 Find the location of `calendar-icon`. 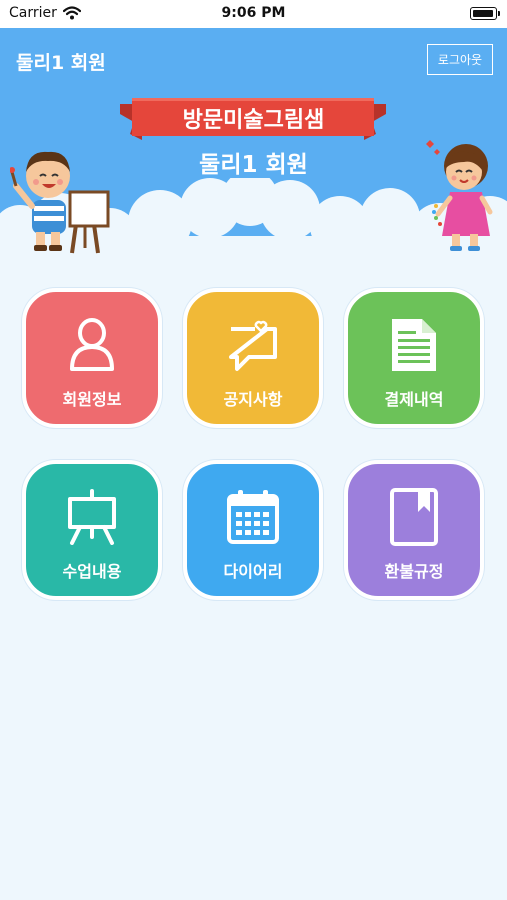

calendar-icon is located at coordinates (253, 517).